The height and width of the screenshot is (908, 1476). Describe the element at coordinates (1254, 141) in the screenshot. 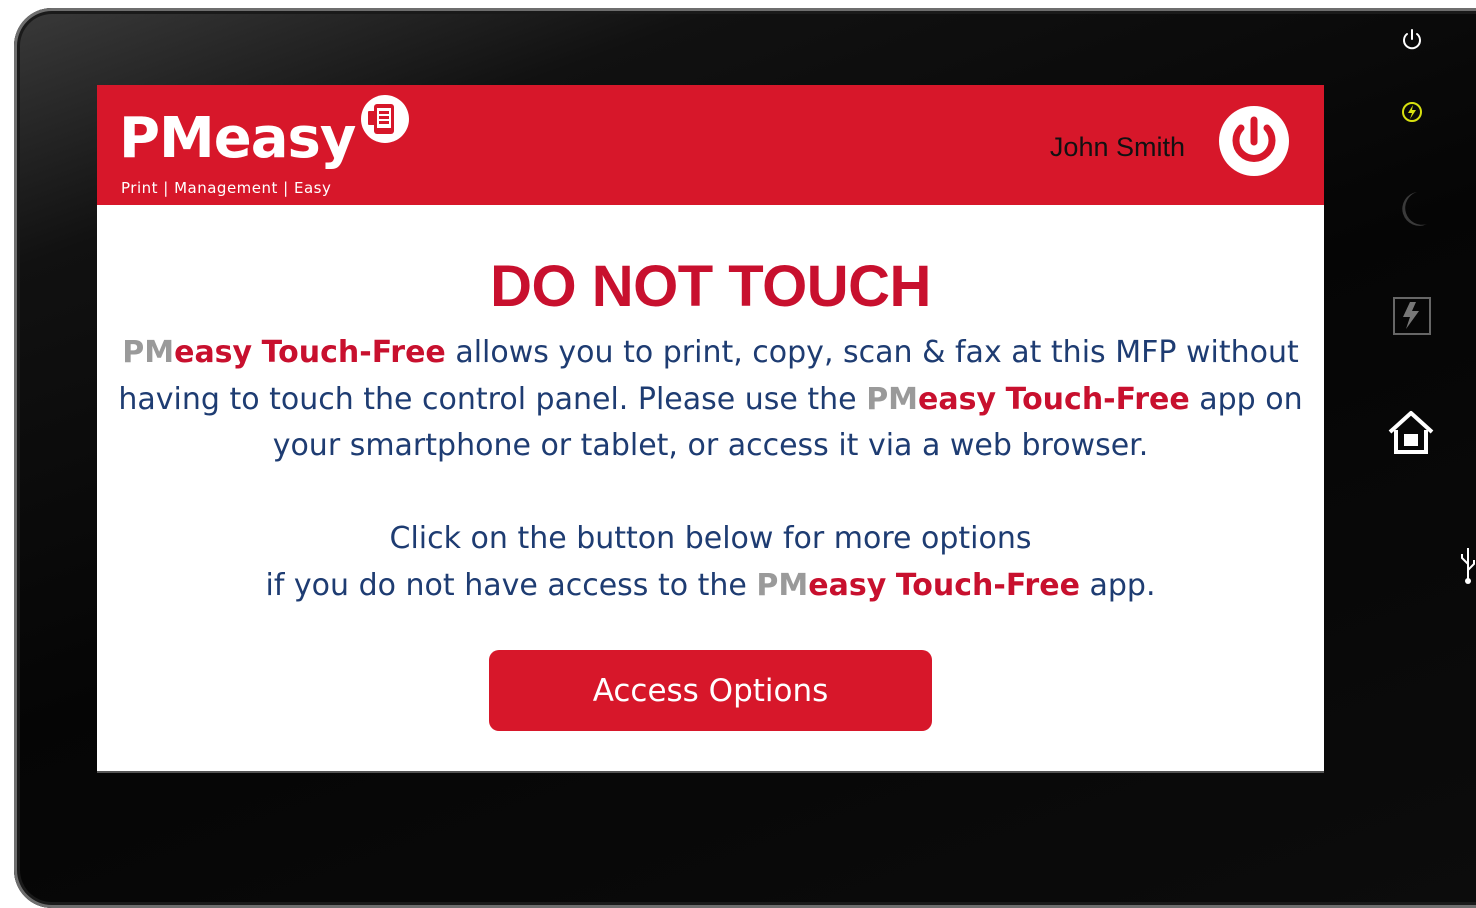

I see `logout-power-icon` at that location.